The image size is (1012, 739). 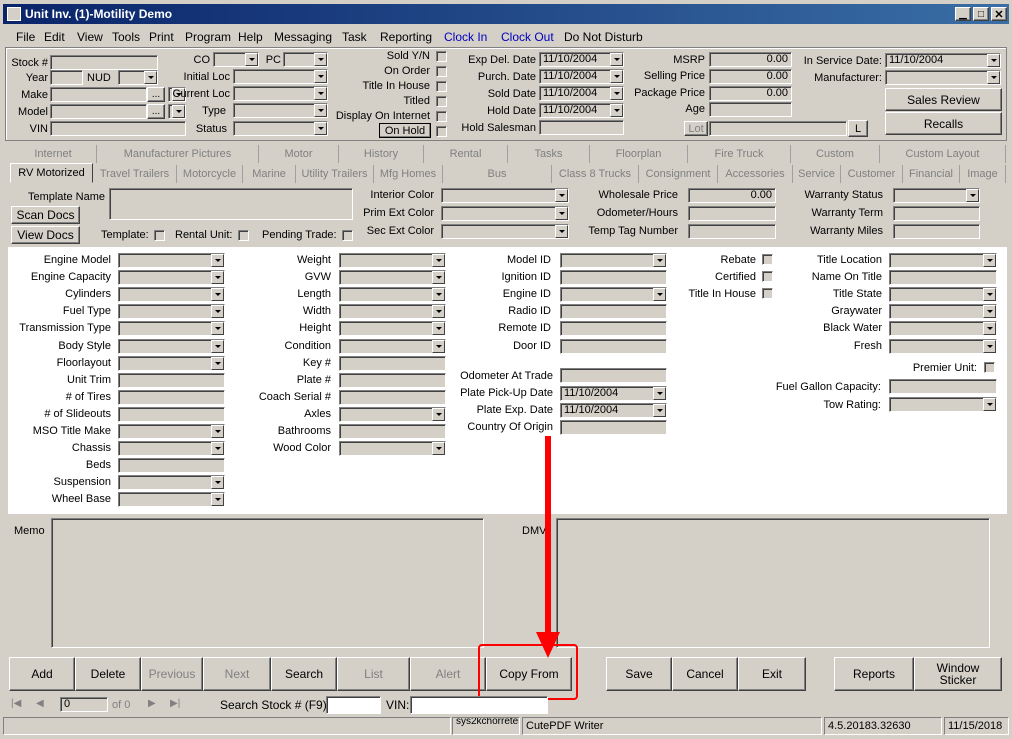 I want to click on tab-floorplan: Floorplan, so click(x=639, y=154).